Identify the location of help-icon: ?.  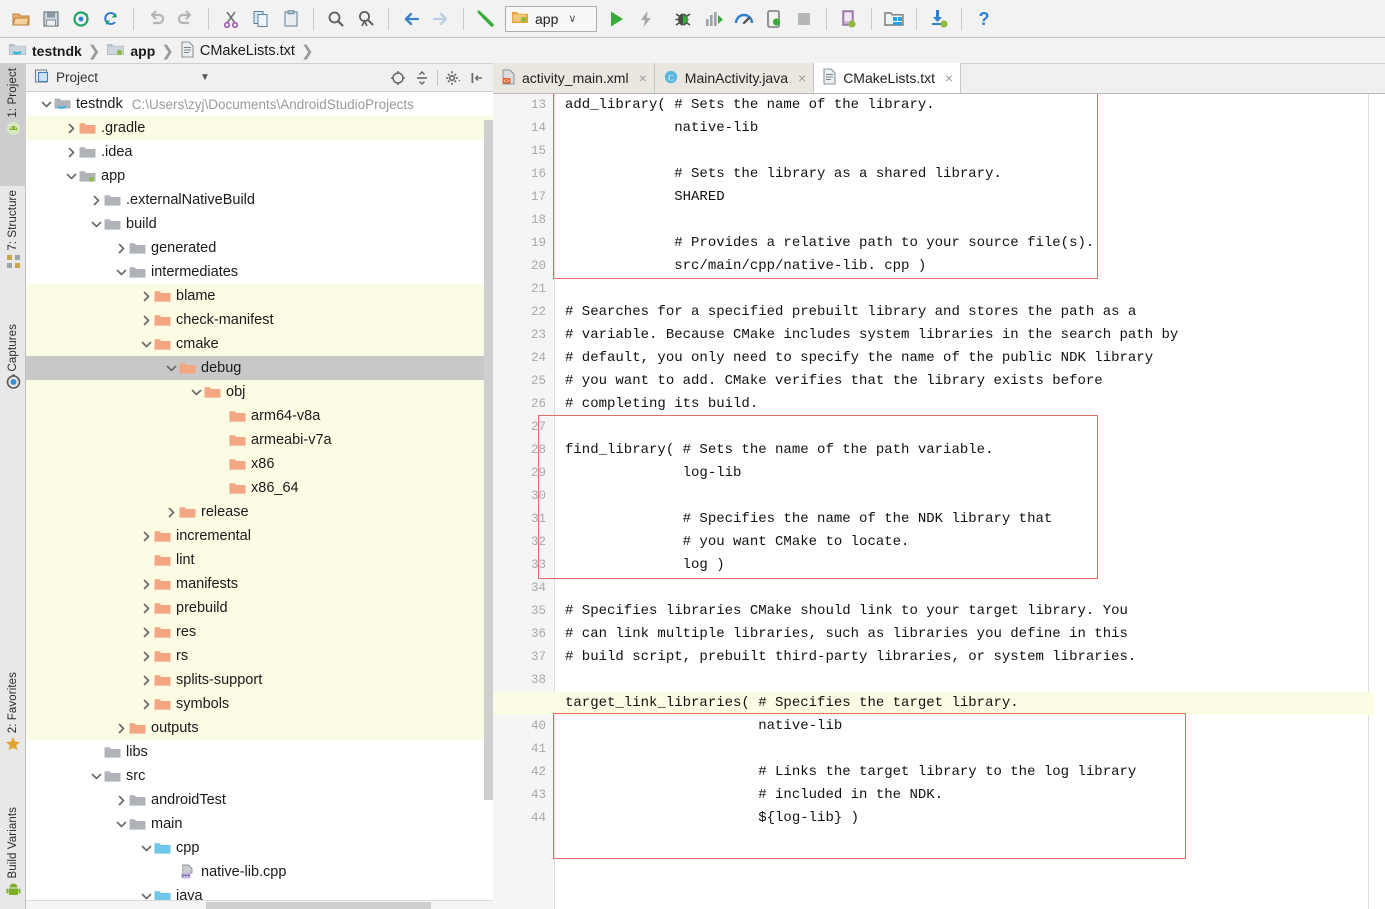
(984, 19).